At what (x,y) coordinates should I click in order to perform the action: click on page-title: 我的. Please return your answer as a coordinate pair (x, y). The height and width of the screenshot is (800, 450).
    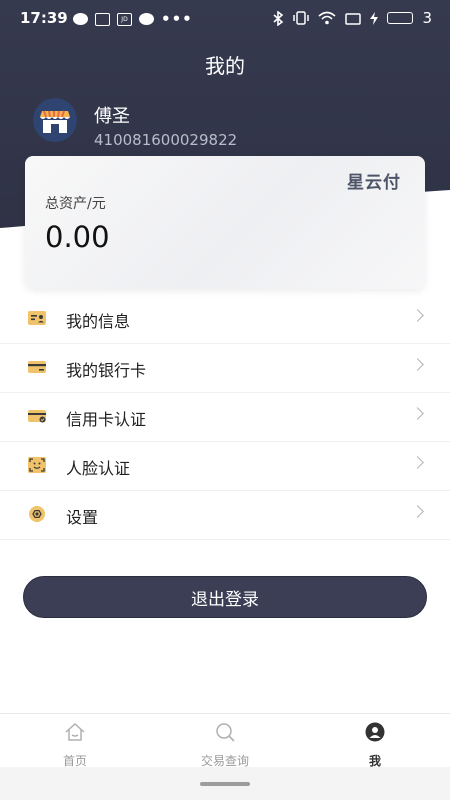
    Looking at the image, I should click on (225, 66).